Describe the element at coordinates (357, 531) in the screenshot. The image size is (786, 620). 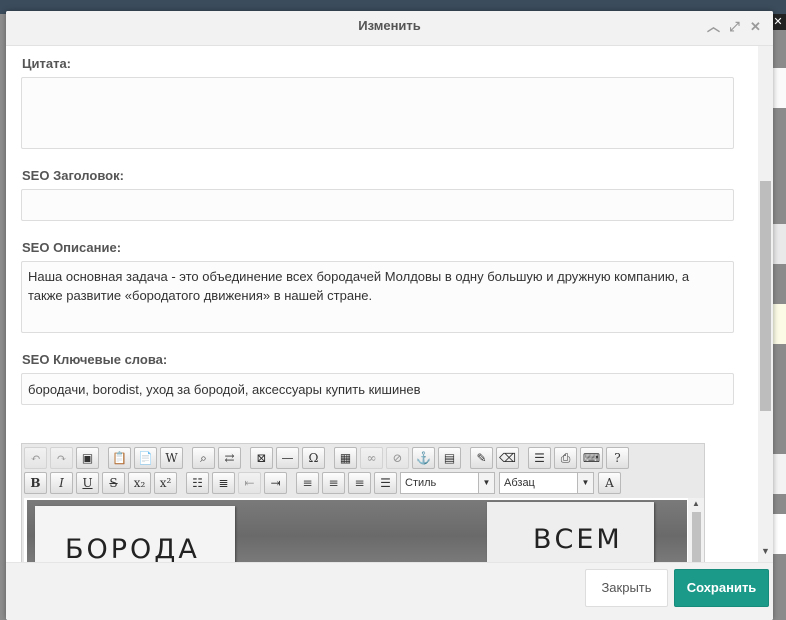
I see `content-image: БОРОДА ВСЕМ` at that location.